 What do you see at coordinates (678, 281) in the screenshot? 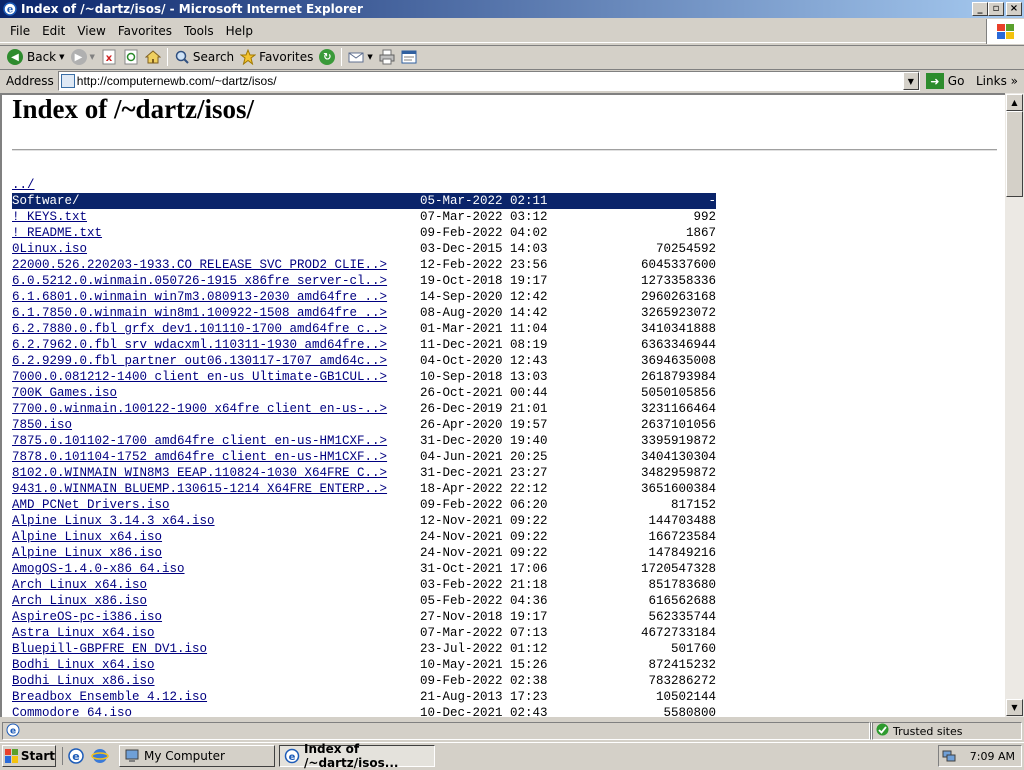
I see `file-size: 1273358336` at bounding box center [678, 281].